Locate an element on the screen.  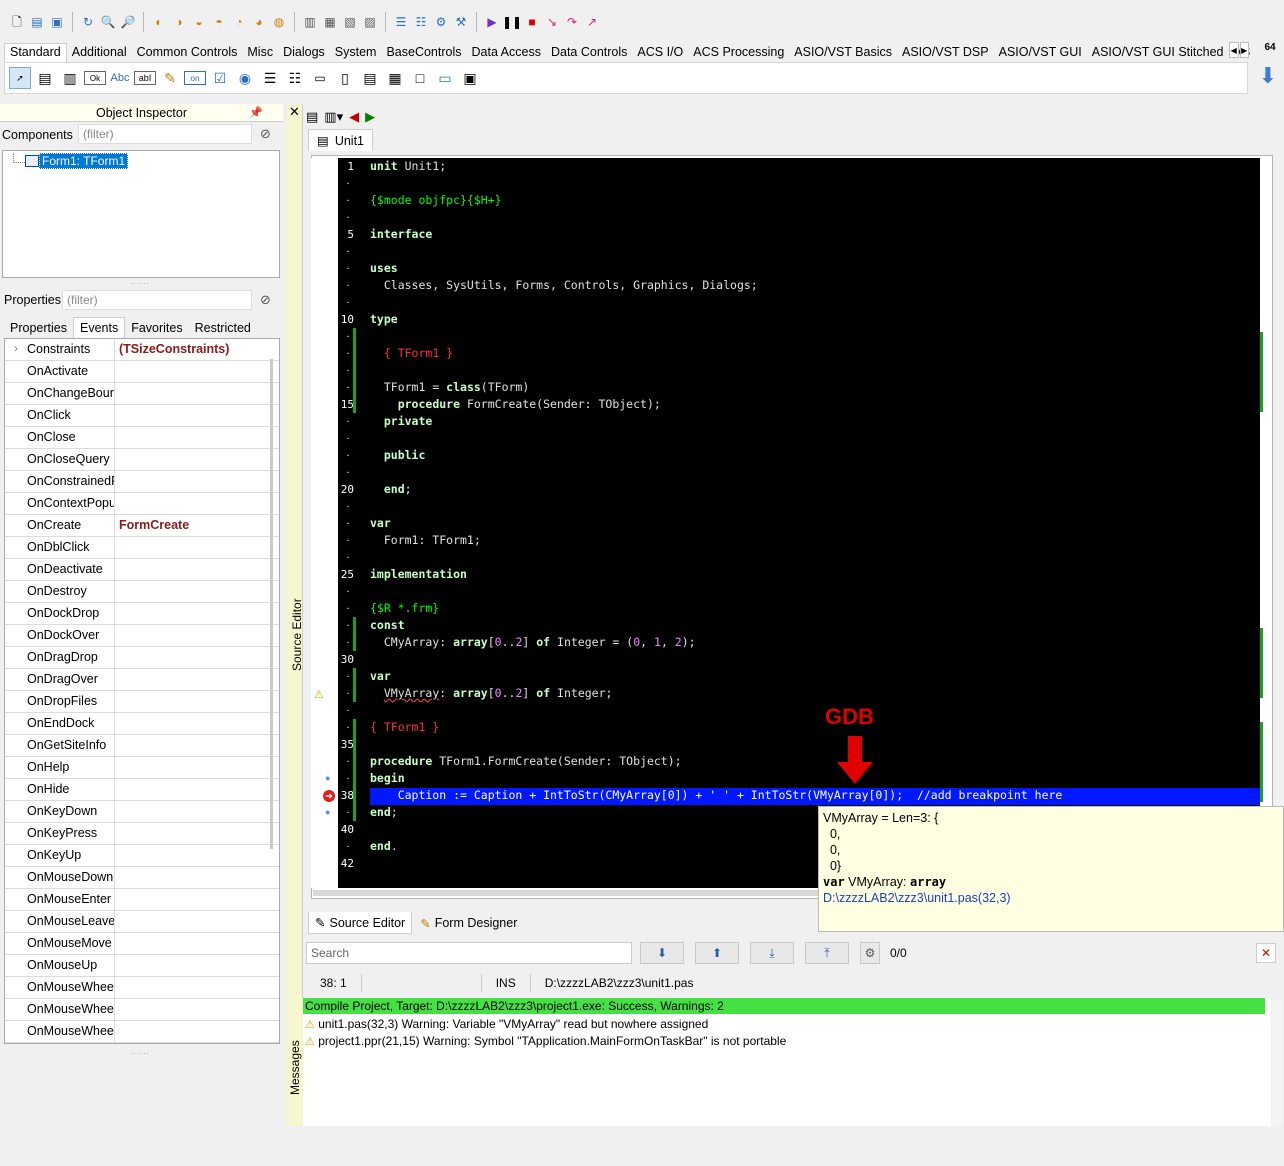
actionlist-icon: ▣ is located at coordinates (470, 78).